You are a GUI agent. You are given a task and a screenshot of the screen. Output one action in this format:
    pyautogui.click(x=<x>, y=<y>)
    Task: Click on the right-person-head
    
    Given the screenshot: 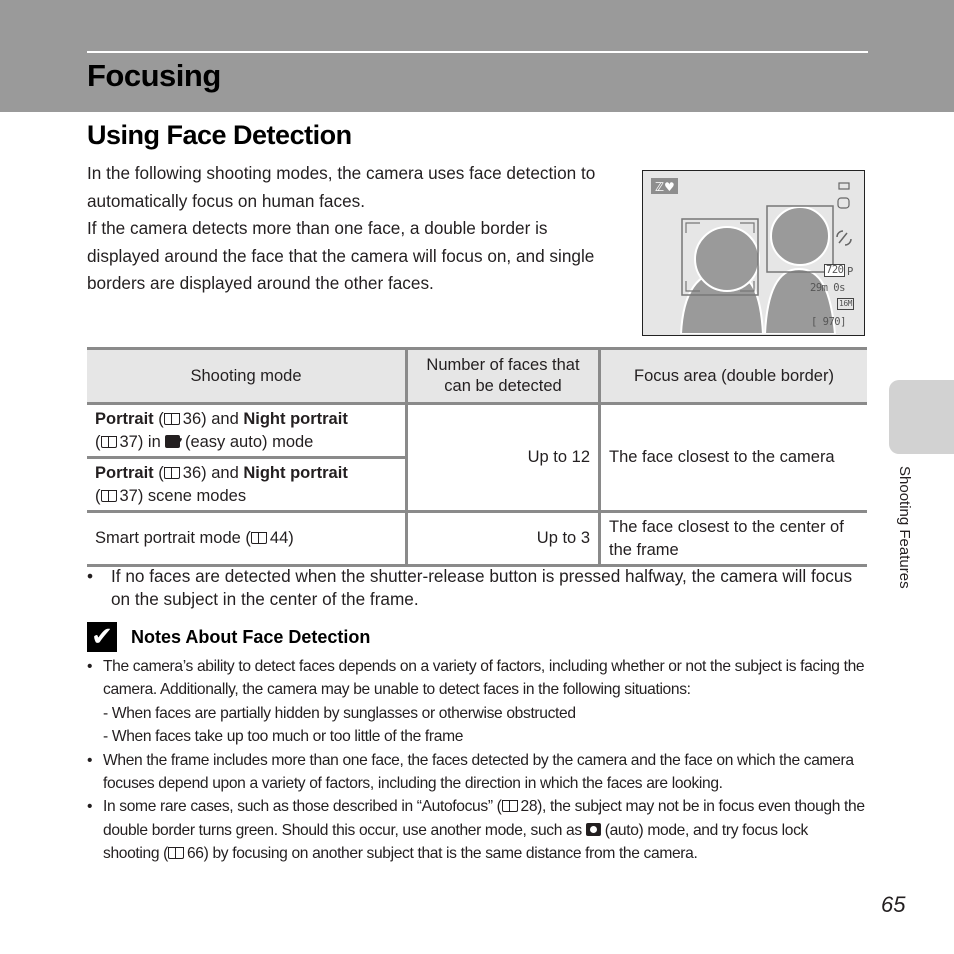 What is the action you would take?
    pyautogui.click(x=800, y=236)
    